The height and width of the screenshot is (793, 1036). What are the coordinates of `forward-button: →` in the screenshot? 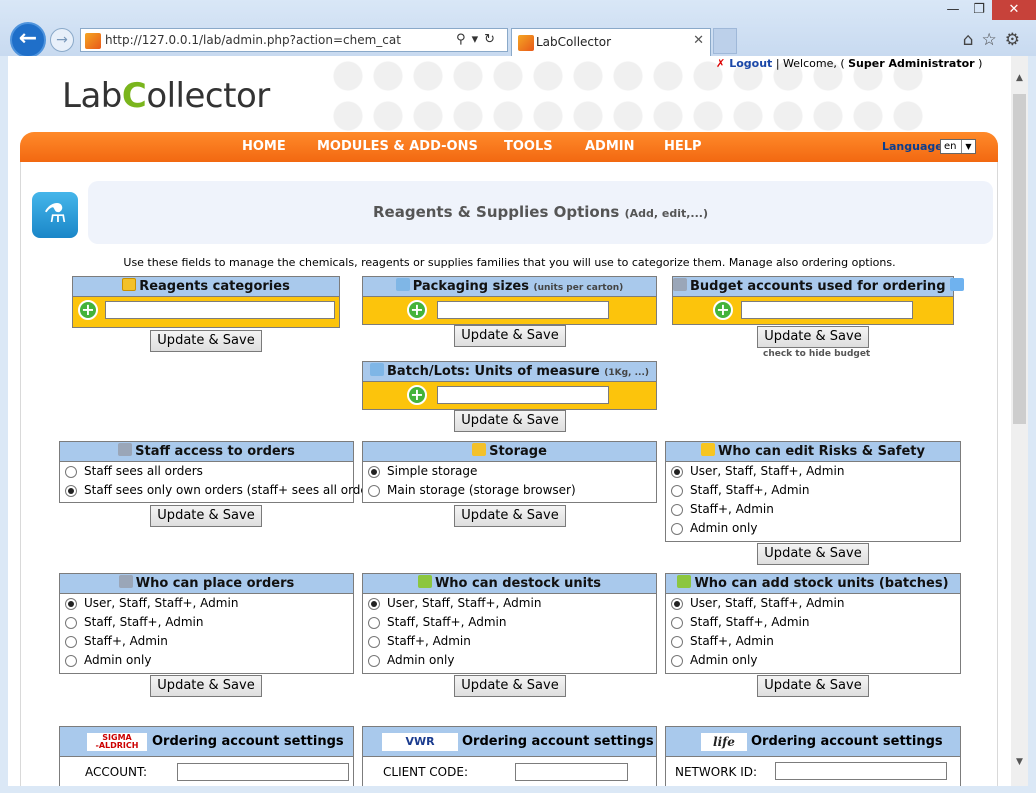 It's located at (62, 40).